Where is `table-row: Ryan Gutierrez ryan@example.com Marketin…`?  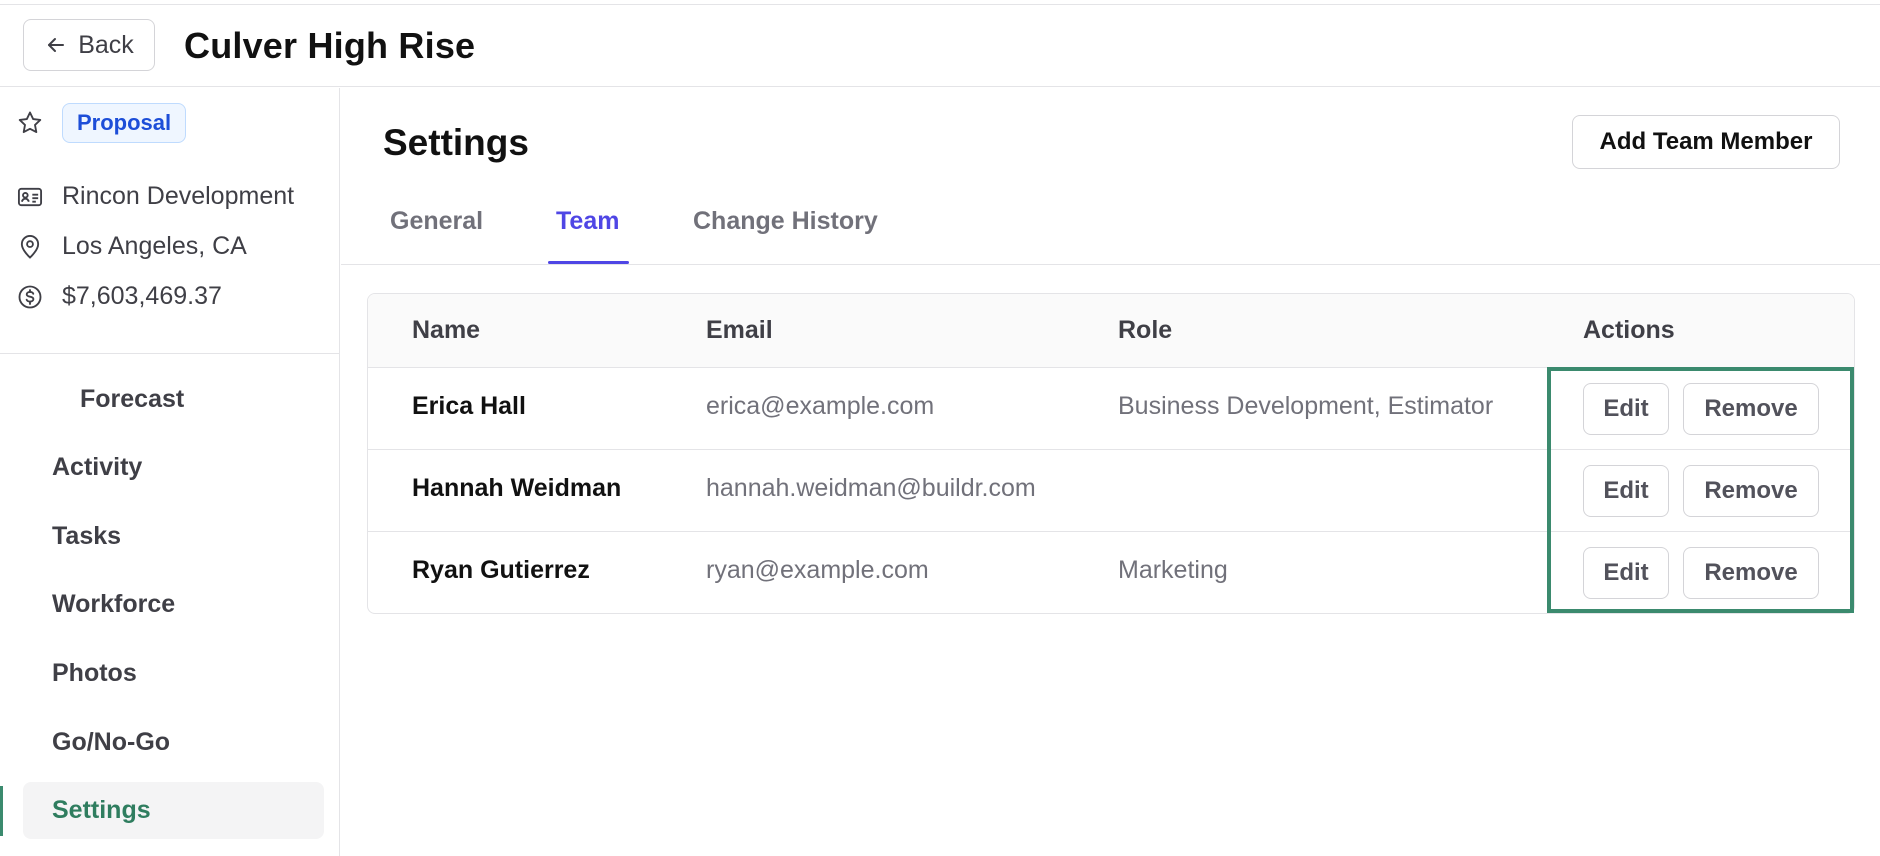
table-row: Ryan Gutierrez ryan@example.com Marketin… is located at coordinates (1111, 572).